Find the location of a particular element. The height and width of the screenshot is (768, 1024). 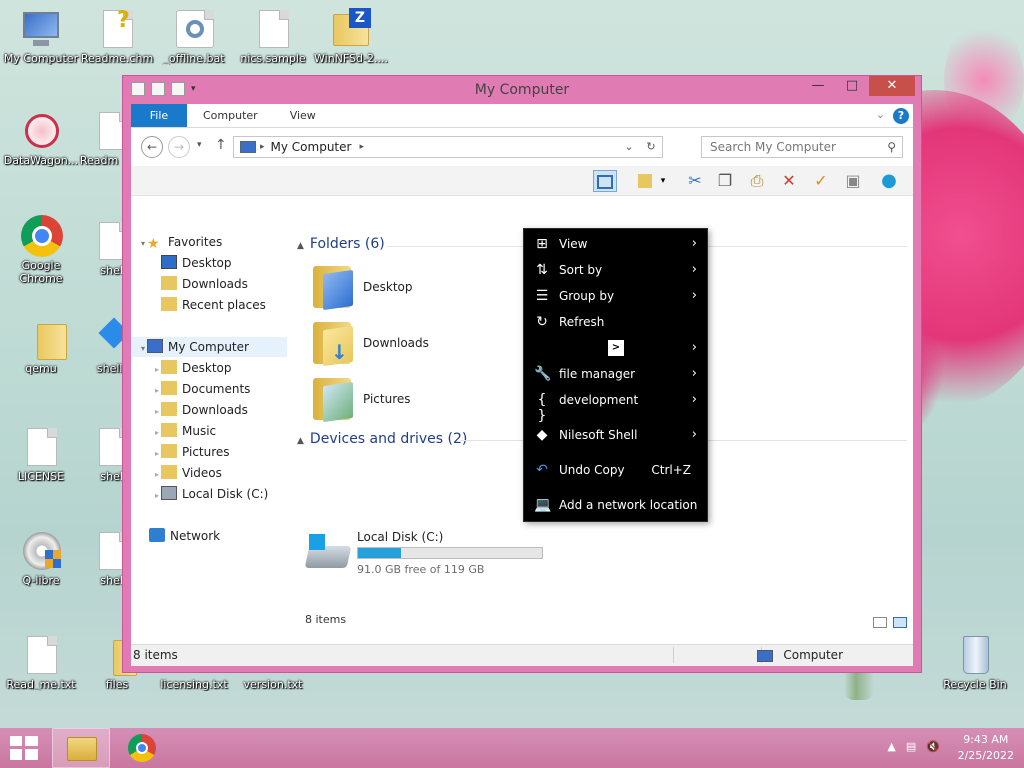

menu-item-view: ⊞ View › is located at coordinates (616, 244).